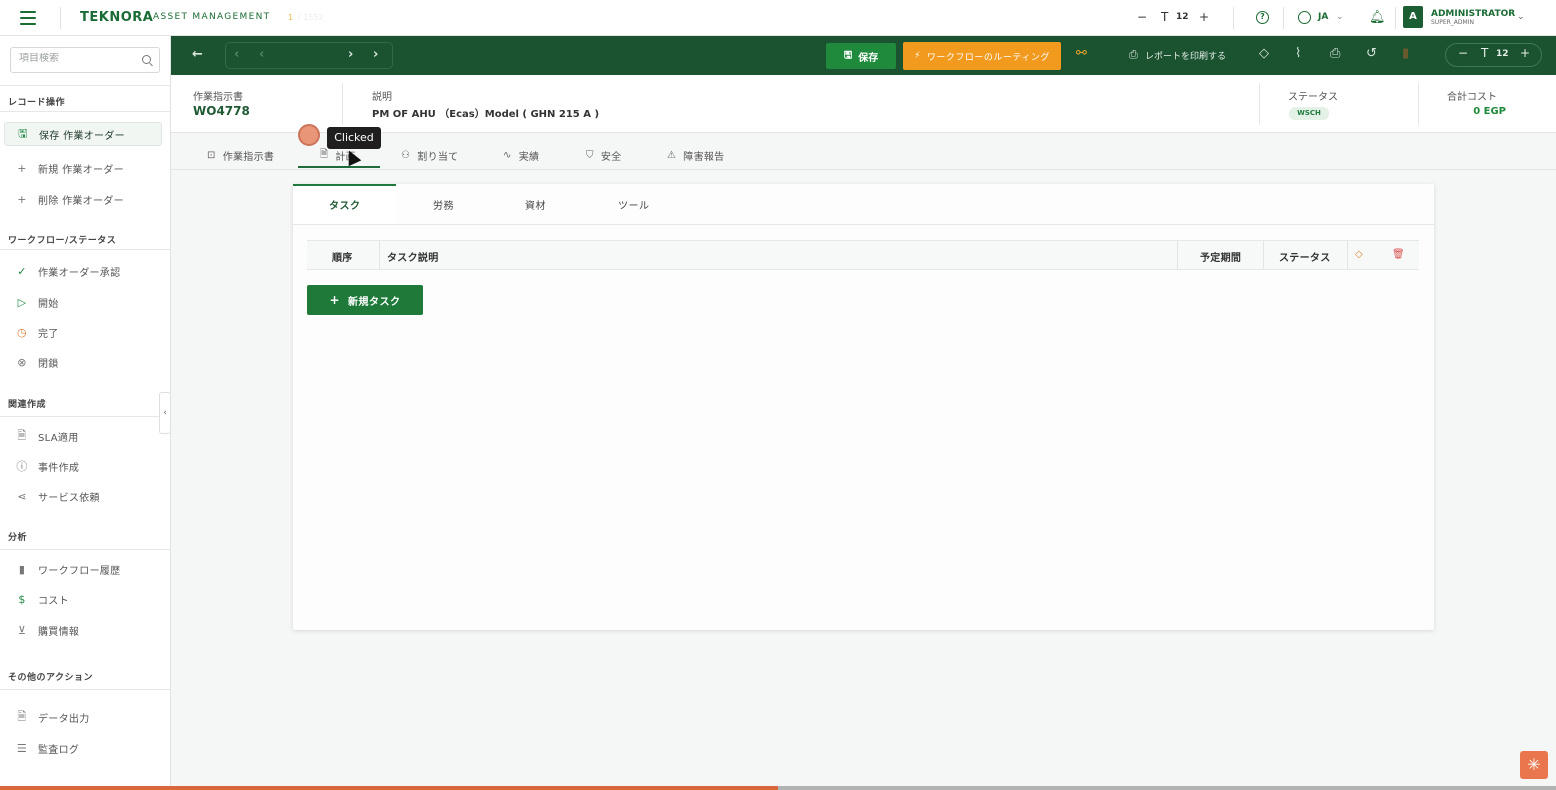 This screenshot has width=1556, height=790. I want to click on subtab-tools: ツール, so click(634, 204).